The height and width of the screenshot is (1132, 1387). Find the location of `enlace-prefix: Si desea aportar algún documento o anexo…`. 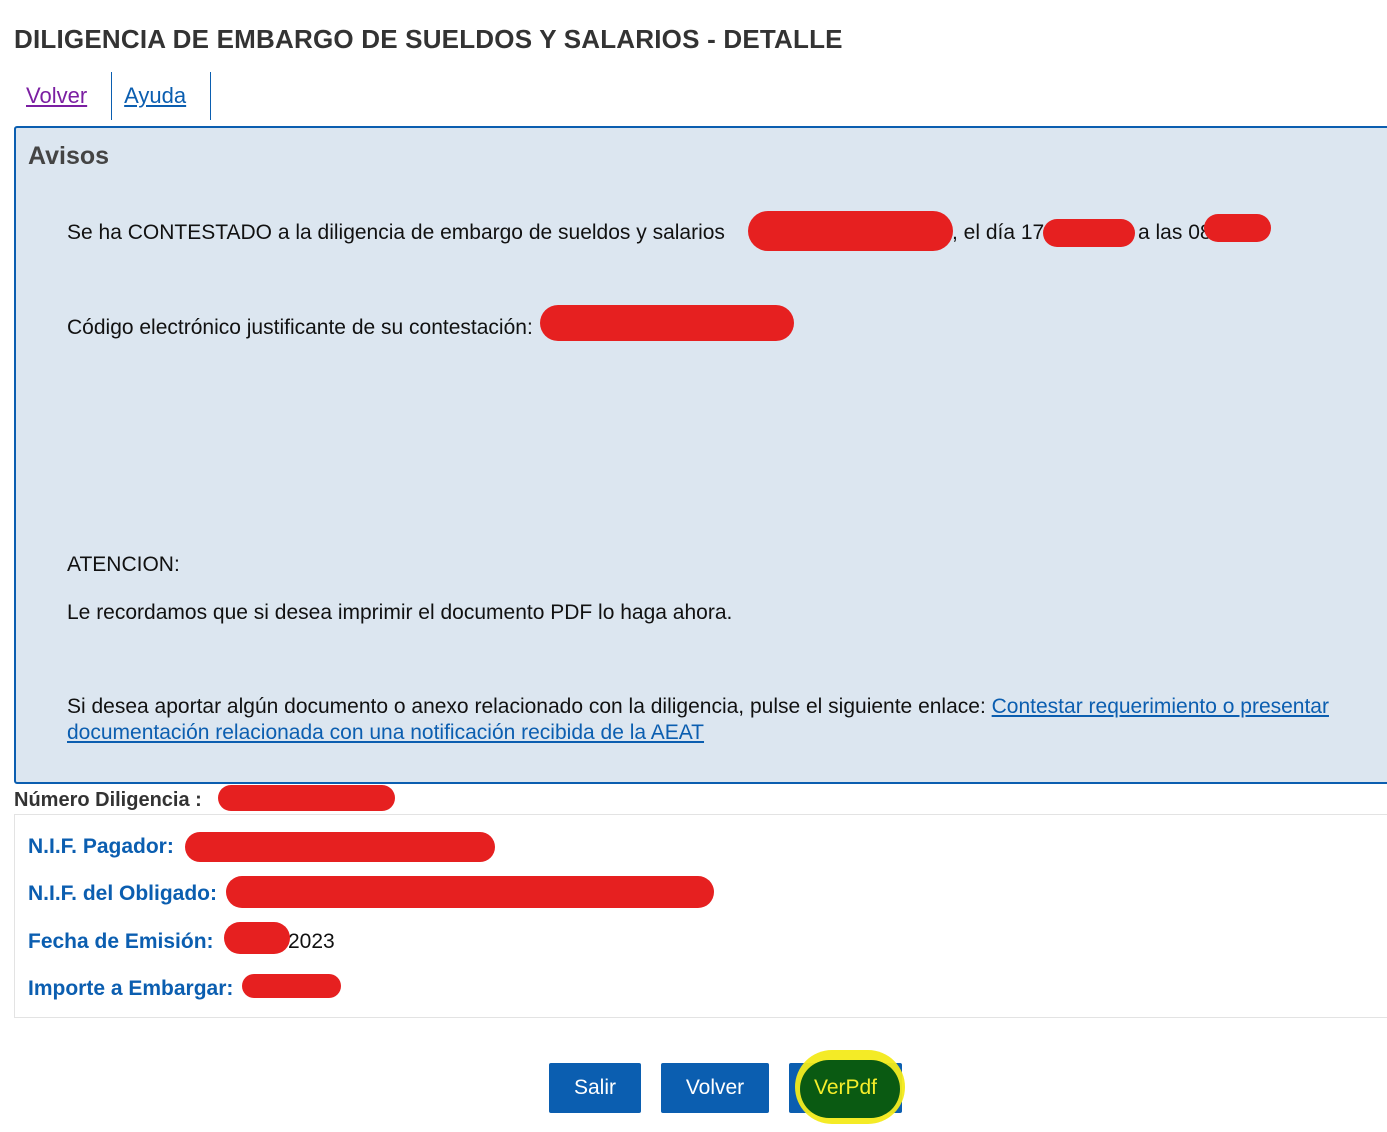

enlace-prefix: Si desea aportar algún documento o anexo… is located at coordinates (526, 706).